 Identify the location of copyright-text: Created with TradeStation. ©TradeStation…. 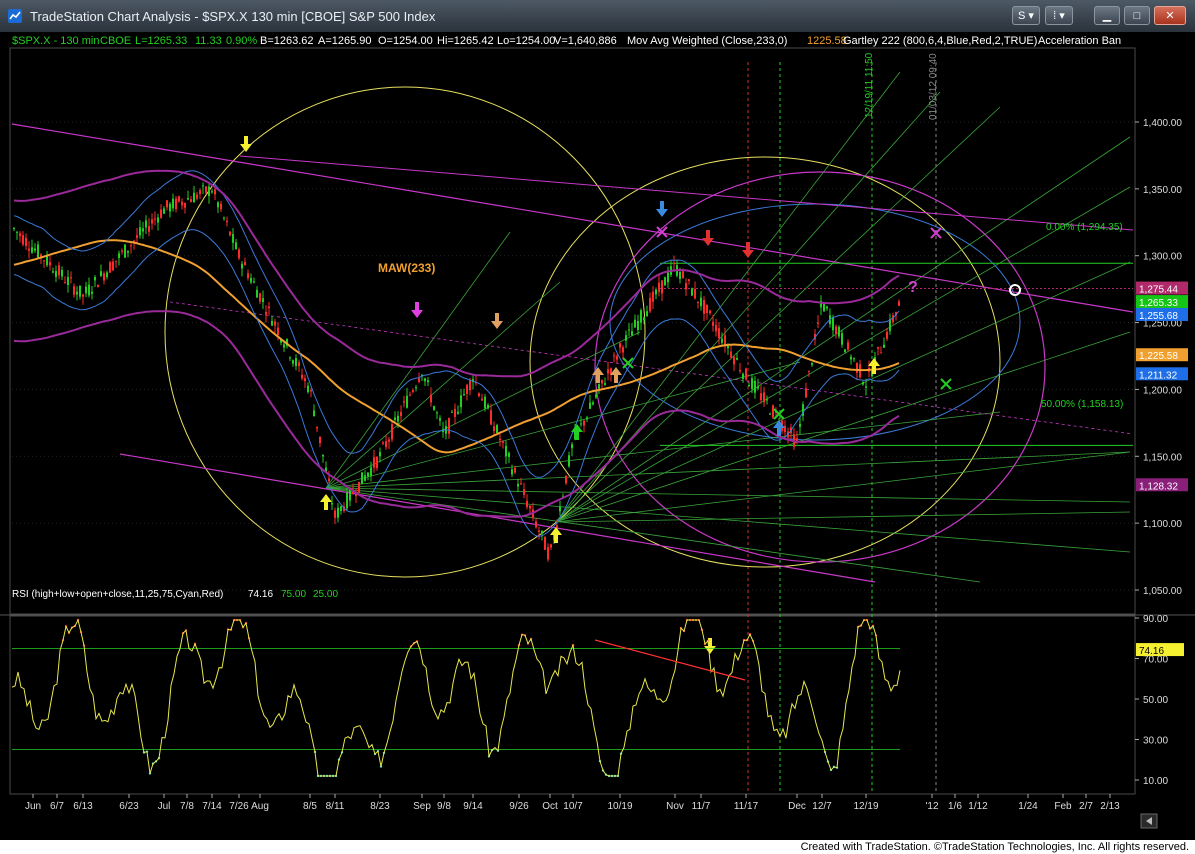
(994, 847).